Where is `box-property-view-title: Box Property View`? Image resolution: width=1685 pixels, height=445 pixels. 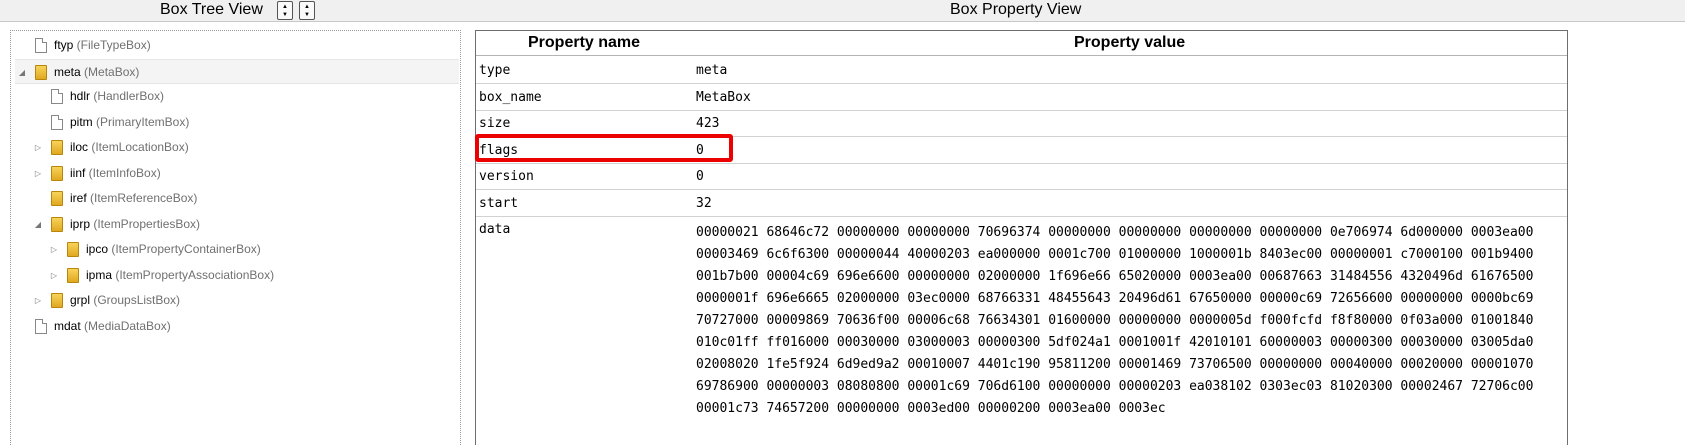 box-property-view-title: Box Property View is located at coordinates (1016, 9).